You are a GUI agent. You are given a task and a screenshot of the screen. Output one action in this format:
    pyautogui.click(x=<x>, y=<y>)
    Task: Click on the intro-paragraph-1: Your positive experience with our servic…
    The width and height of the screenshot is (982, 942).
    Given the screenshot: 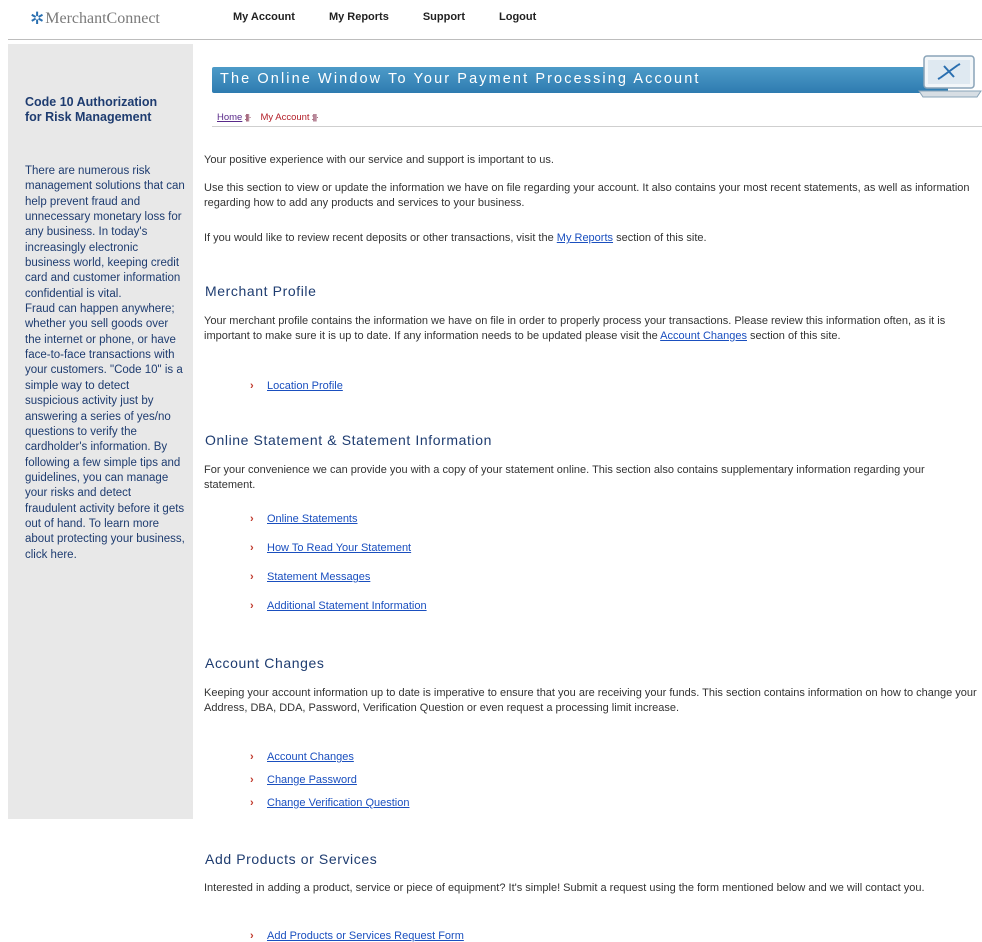 What is the action you would take?
    pyautogui.click(x=379, y=160)
    